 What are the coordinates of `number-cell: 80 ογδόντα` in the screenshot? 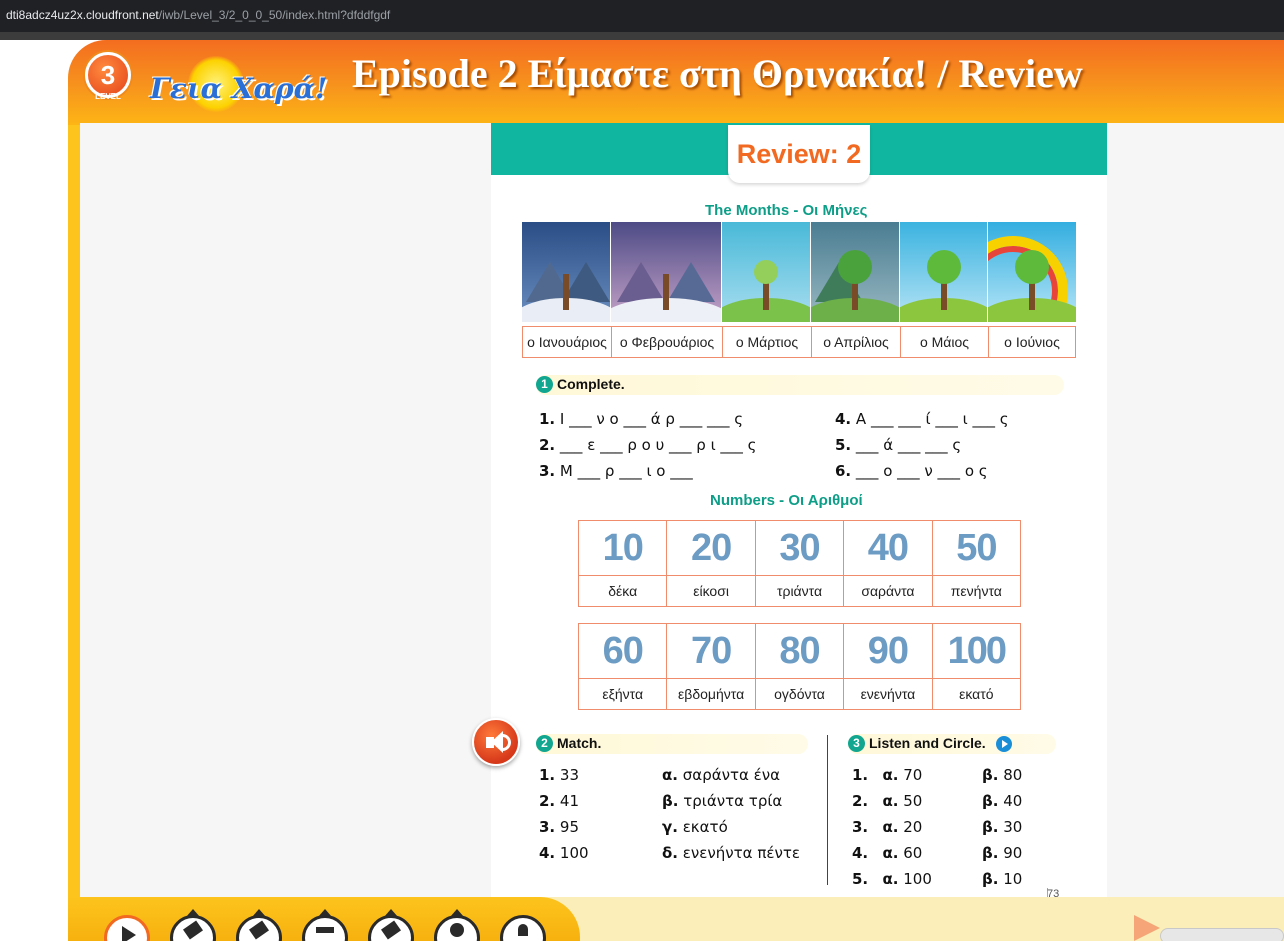 It's located at (800, 666).